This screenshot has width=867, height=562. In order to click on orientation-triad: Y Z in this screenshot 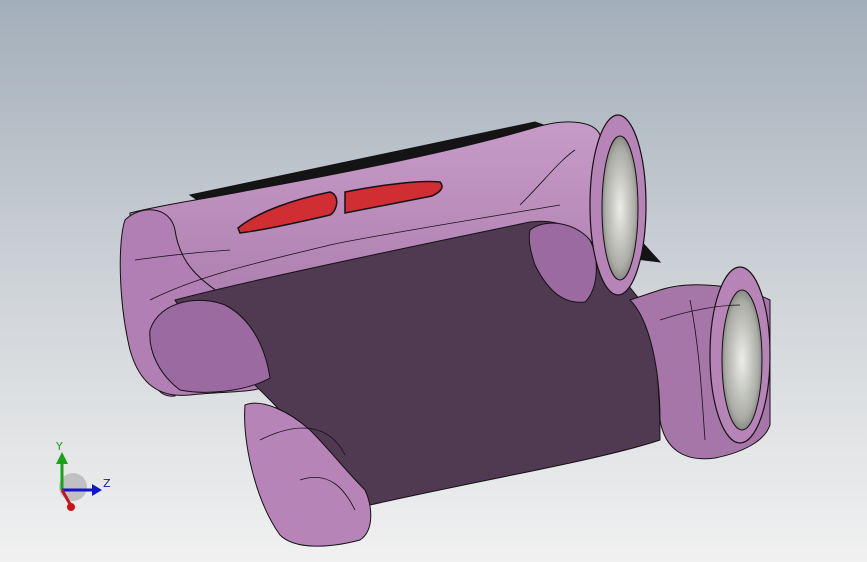, I will do `click(83, 475)`.